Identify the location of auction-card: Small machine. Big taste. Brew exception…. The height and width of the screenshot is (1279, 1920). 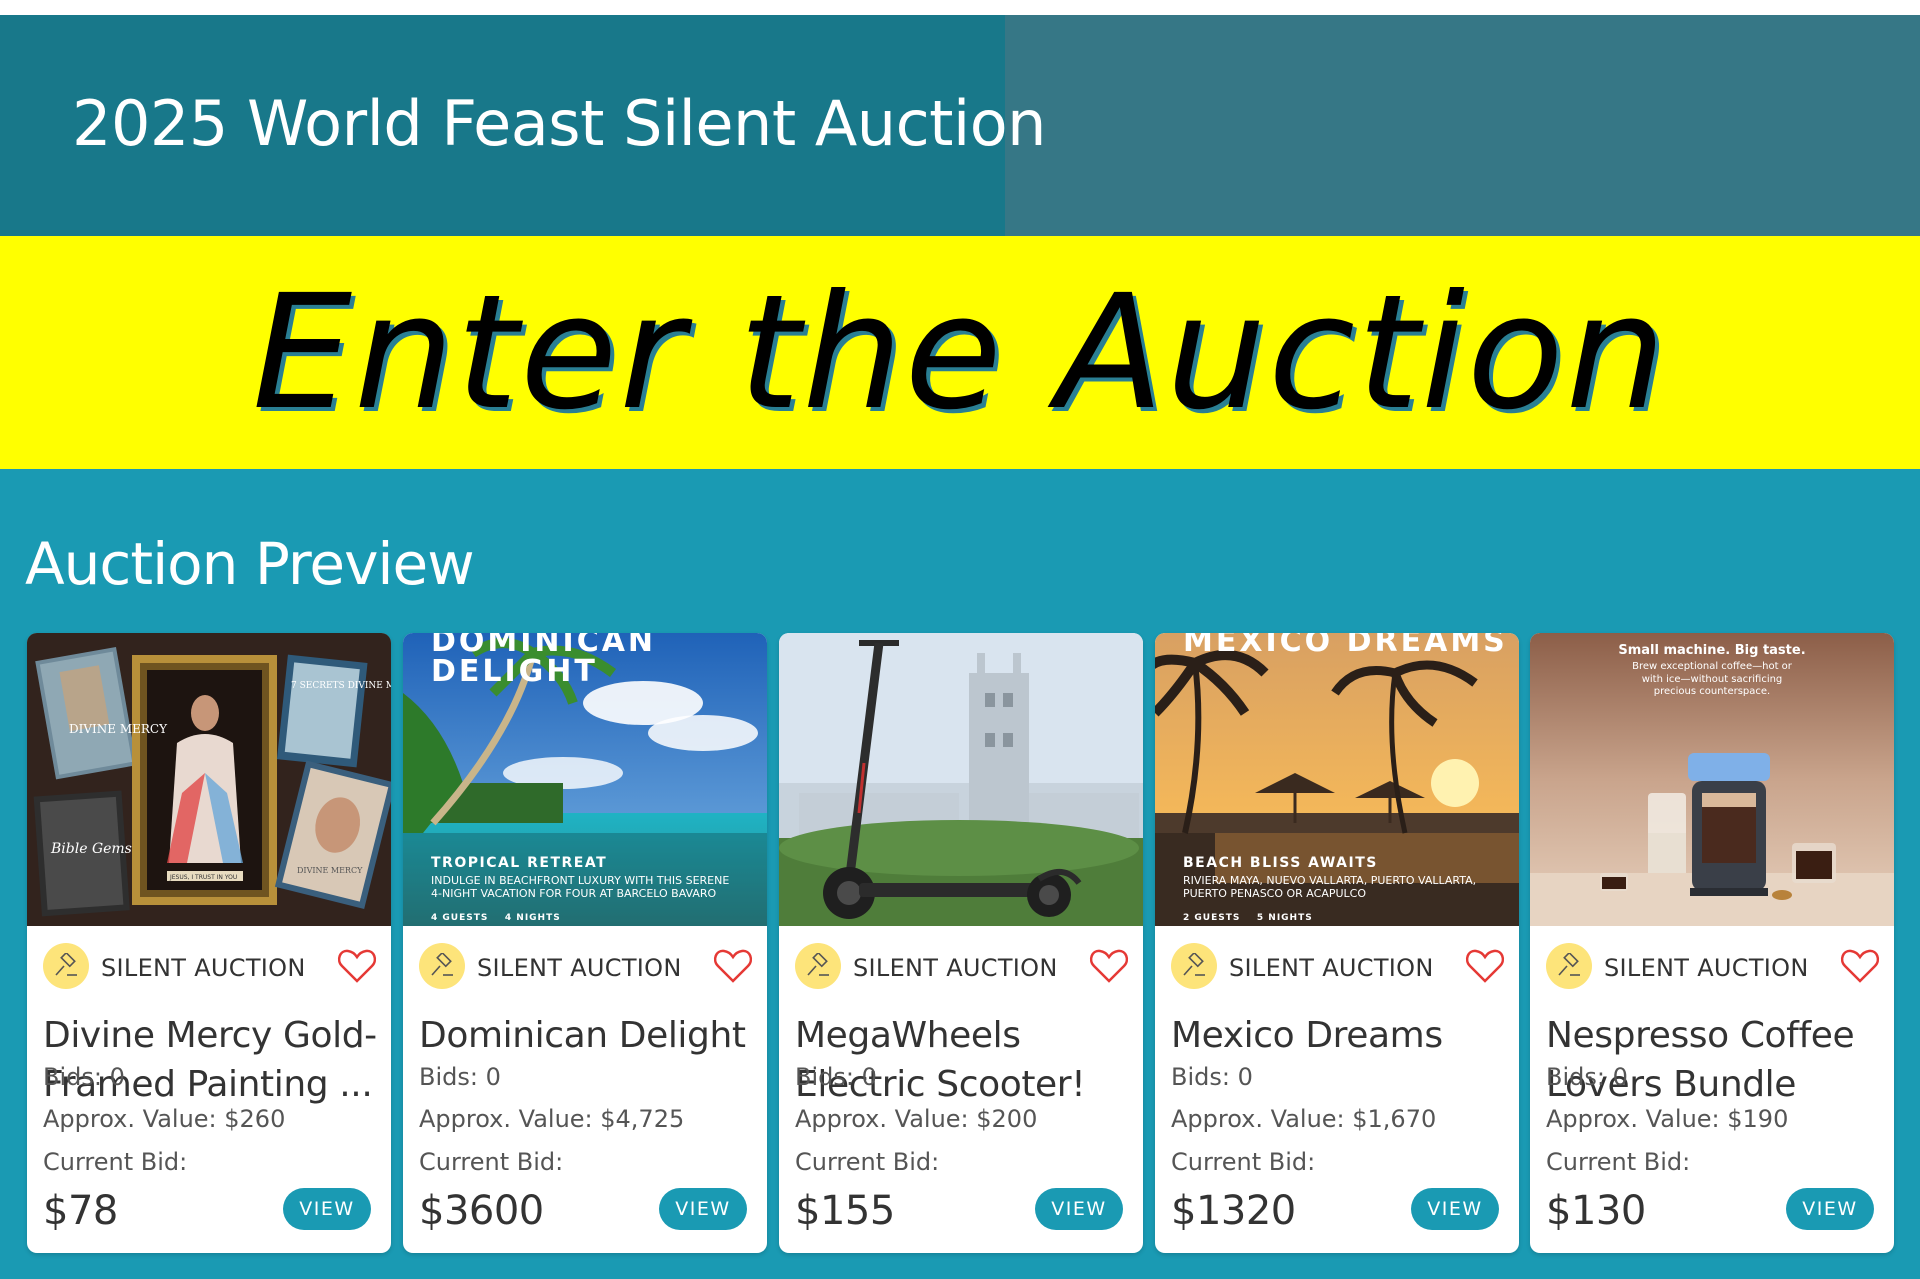
(1712, 943).